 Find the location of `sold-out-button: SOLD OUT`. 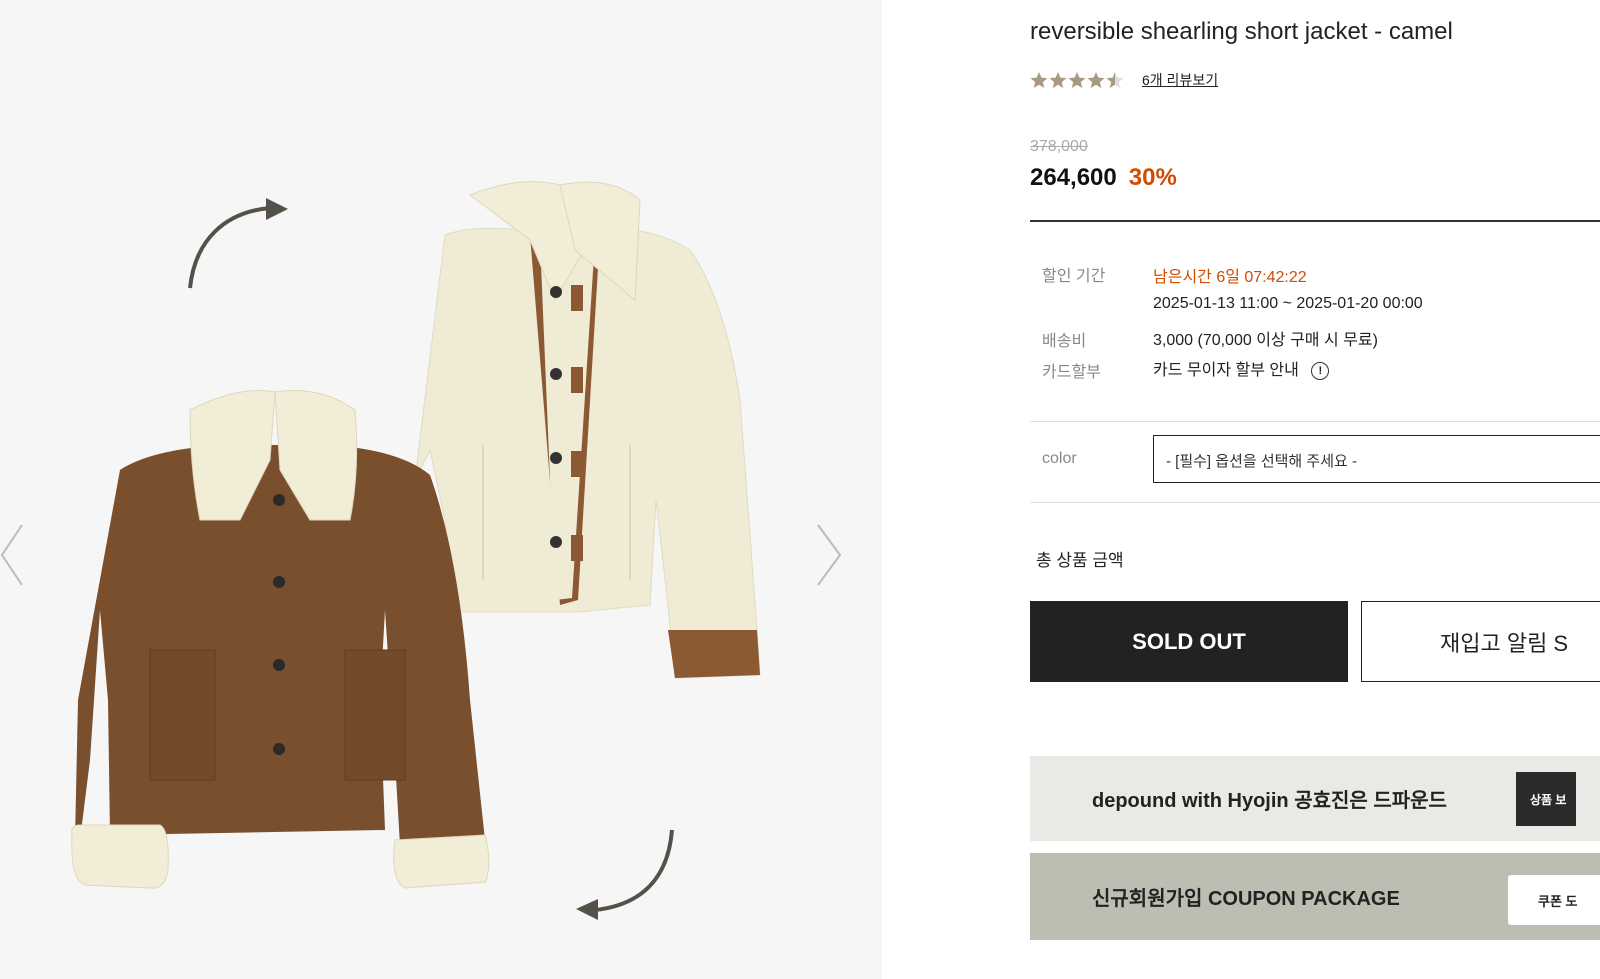

sold-out-button: SOLD OUT is located at coordinates (1189, 641).